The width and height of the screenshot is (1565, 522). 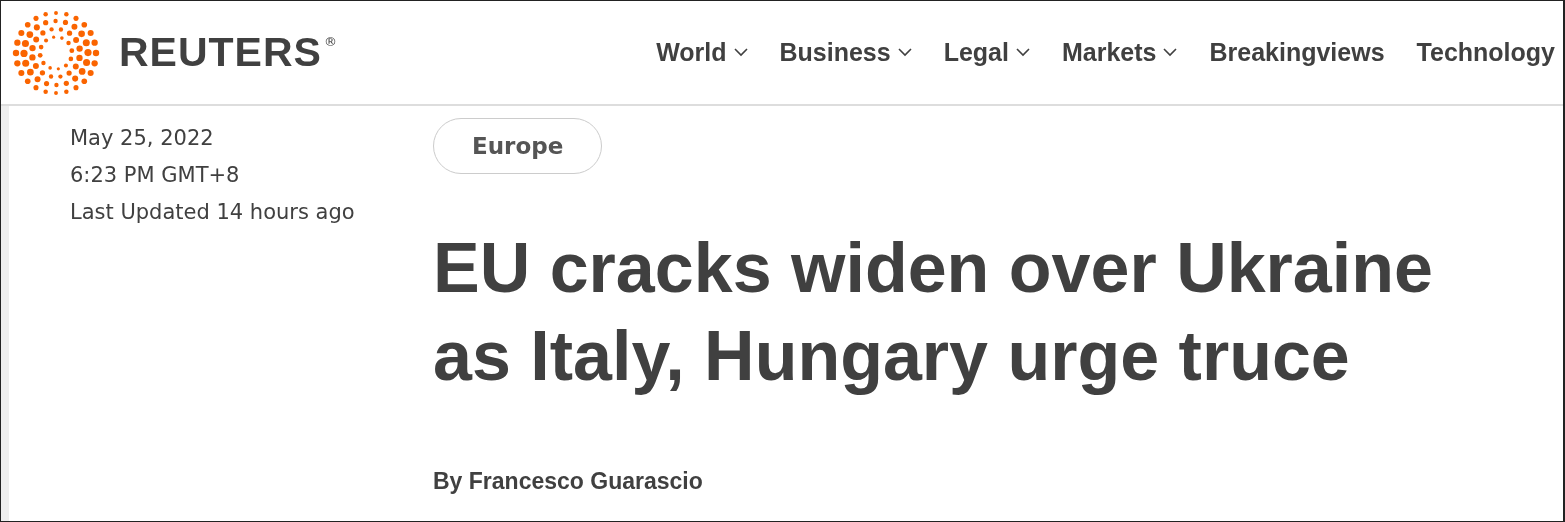 I want to click on nav-link: Business, so click(x=845, y=52).